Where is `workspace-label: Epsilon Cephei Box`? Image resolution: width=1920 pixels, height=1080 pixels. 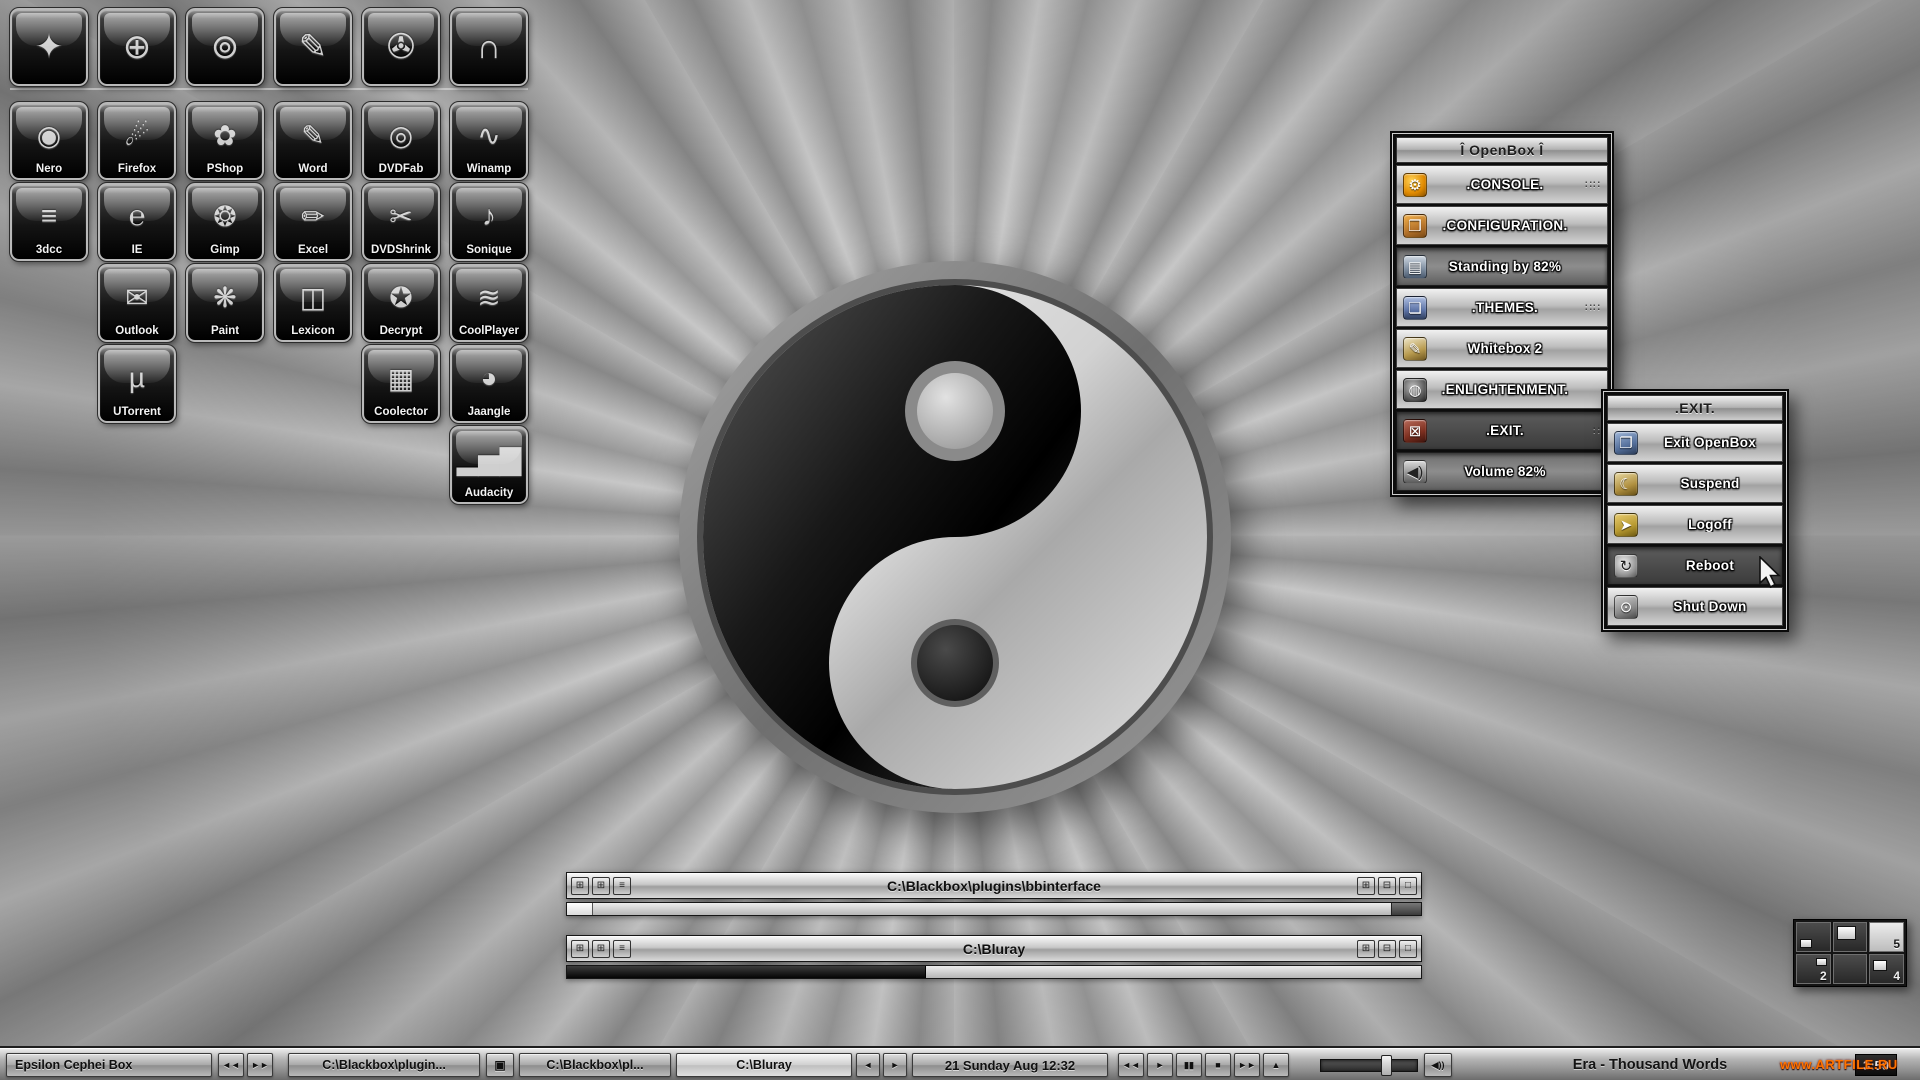
workspace-label: Epsilon Cephei Box is located at coordinates (109, 1065).